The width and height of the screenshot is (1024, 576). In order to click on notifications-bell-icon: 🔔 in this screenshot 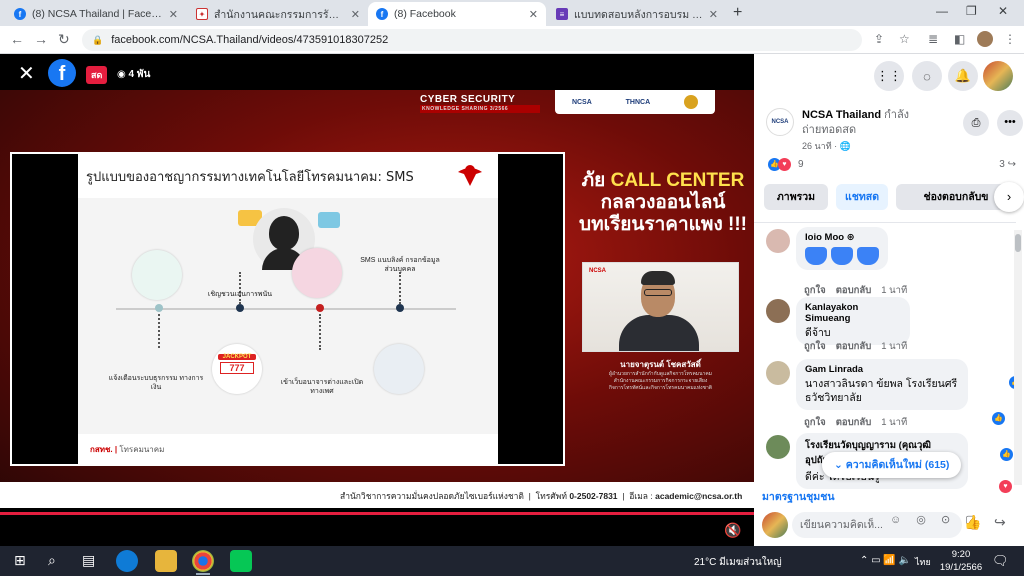, I will do `click(963, 76)`.